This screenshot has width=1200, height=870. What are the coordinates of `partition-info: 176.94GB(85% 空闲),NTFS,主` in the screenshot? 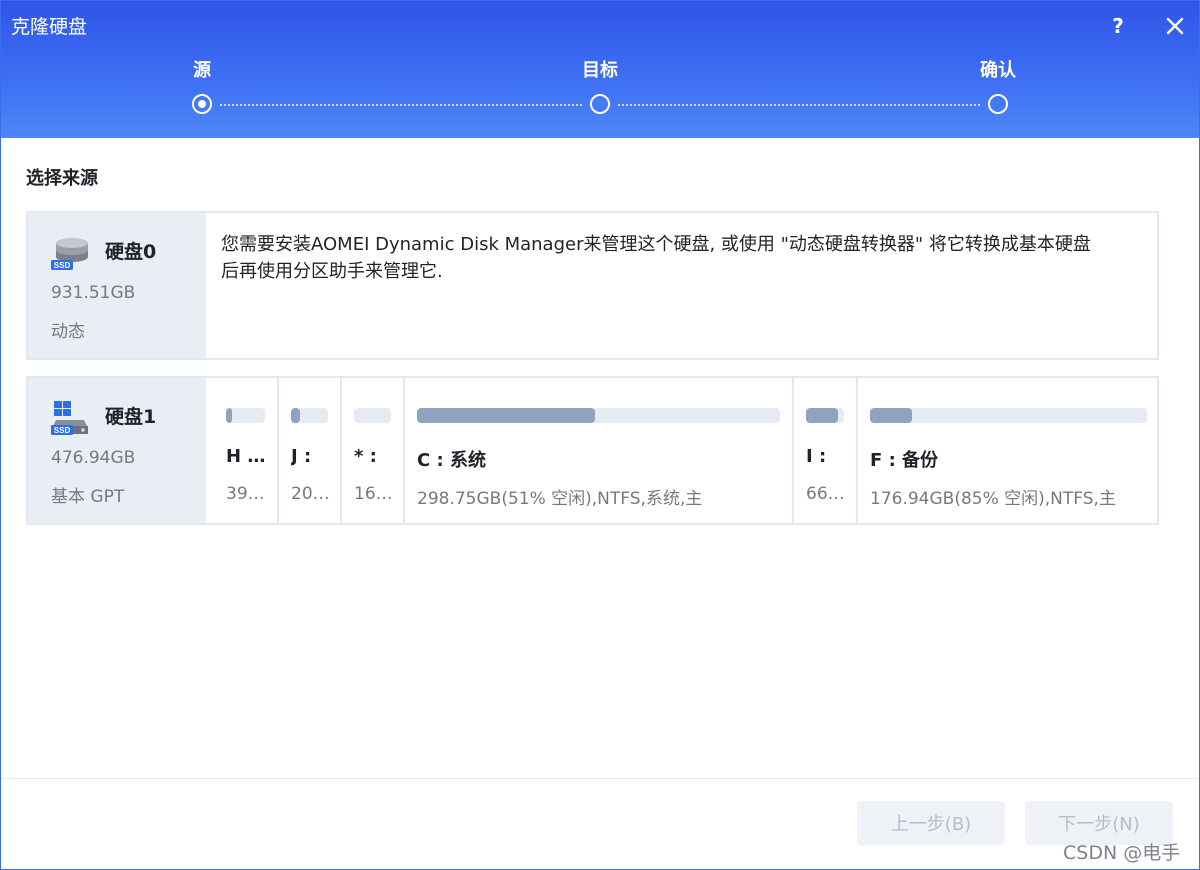 It's located at (993, 499).